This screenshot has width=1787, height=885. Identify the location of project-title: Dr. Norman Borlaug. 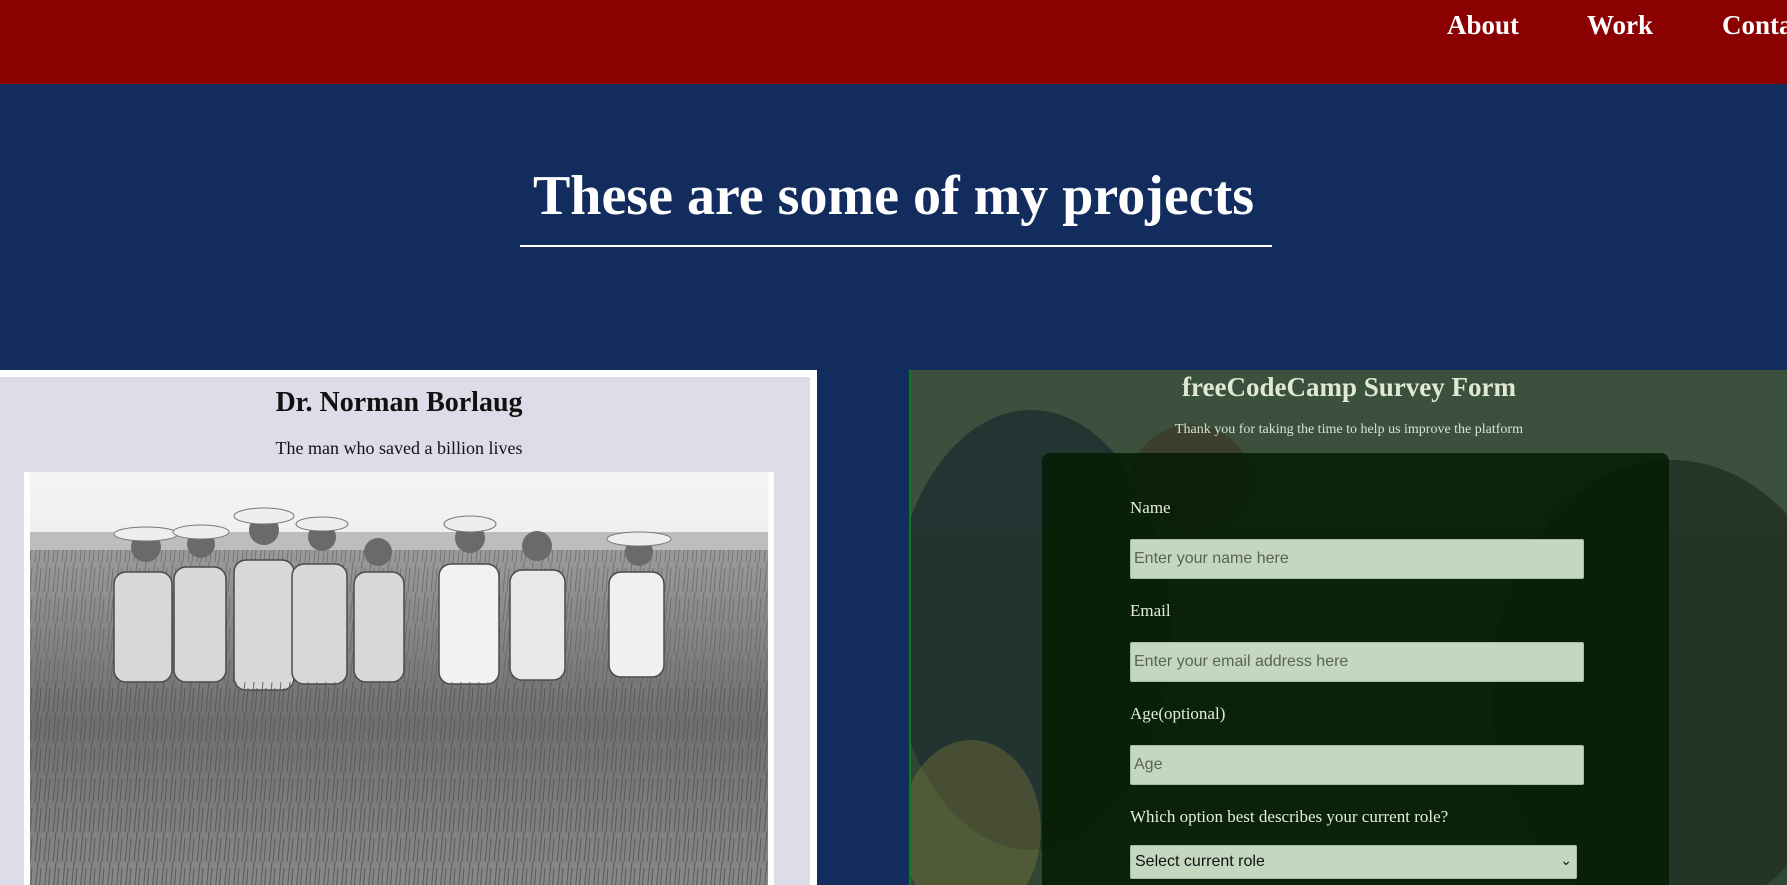
(399, 402).